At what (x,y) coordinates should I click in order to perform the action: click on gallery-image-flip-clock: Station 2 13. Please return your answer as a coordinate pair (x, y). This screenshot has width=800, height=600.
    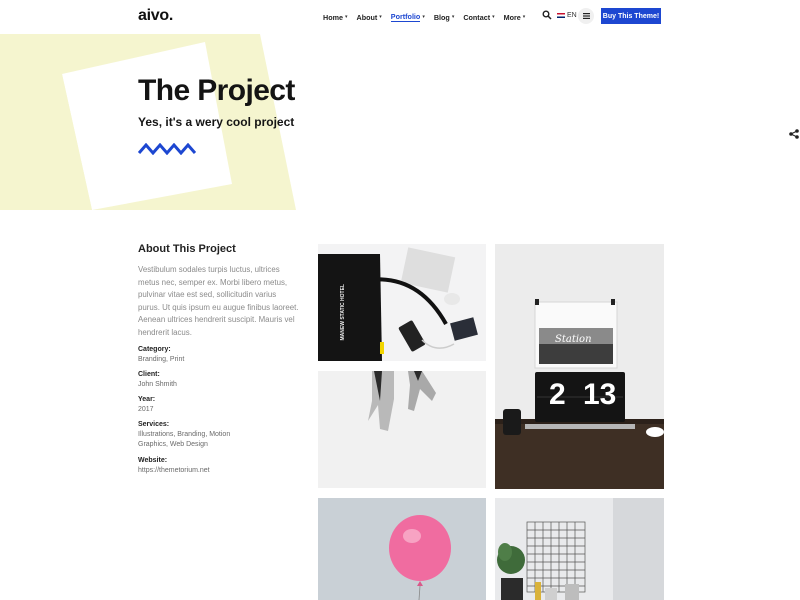
    Looking at the image, I should click on (579, 366).